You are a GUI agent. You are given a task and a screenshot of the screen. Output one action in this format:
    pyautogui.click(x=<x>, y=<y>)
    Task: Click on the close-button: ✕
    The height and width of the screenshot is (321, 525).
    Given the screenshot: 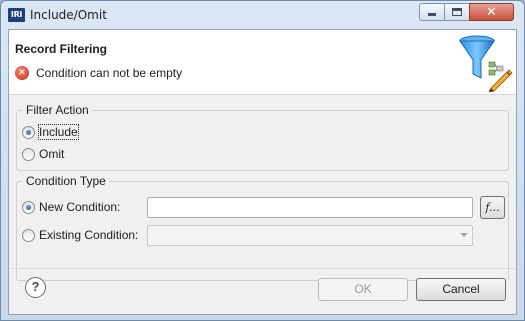 What is the action you would take?
    pyautogui.click(x=491, y=12)
    